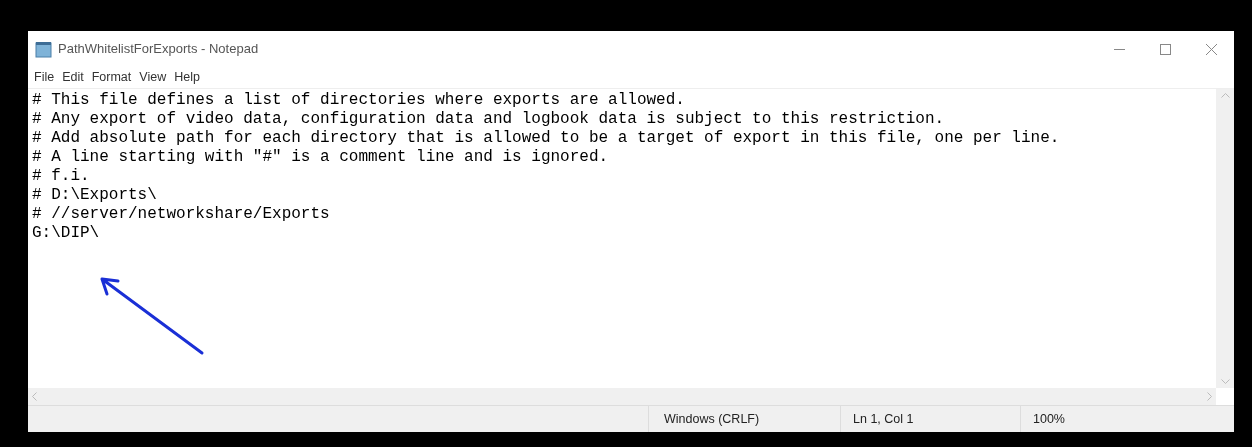 This screenshot has height=447, width=1252. What do you see at coordinates (546, 138) in the screenshot?
I see `text-line: # Add absolute path for each directory that is allowed to be a target of export in this file, one per line.` at bounding box center [546, 138].